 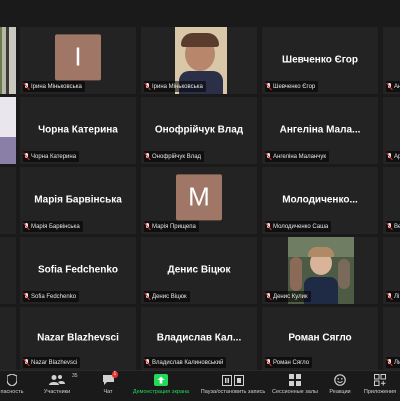 I want to click on participants-label: Участники, so click(x=57, y=392).